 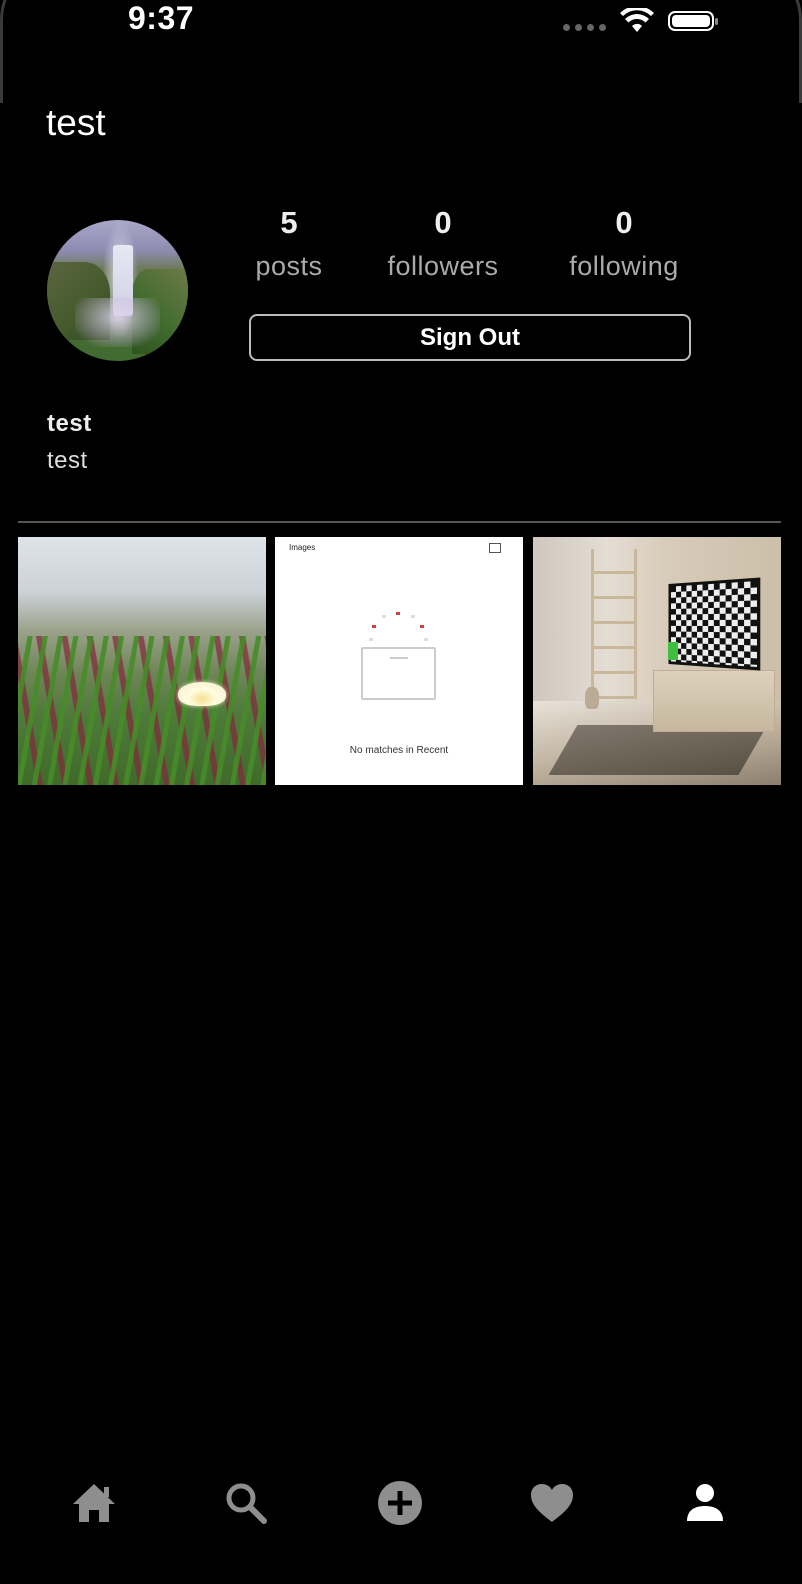 I want to click on status-indicators, so click(x=640, y=21).